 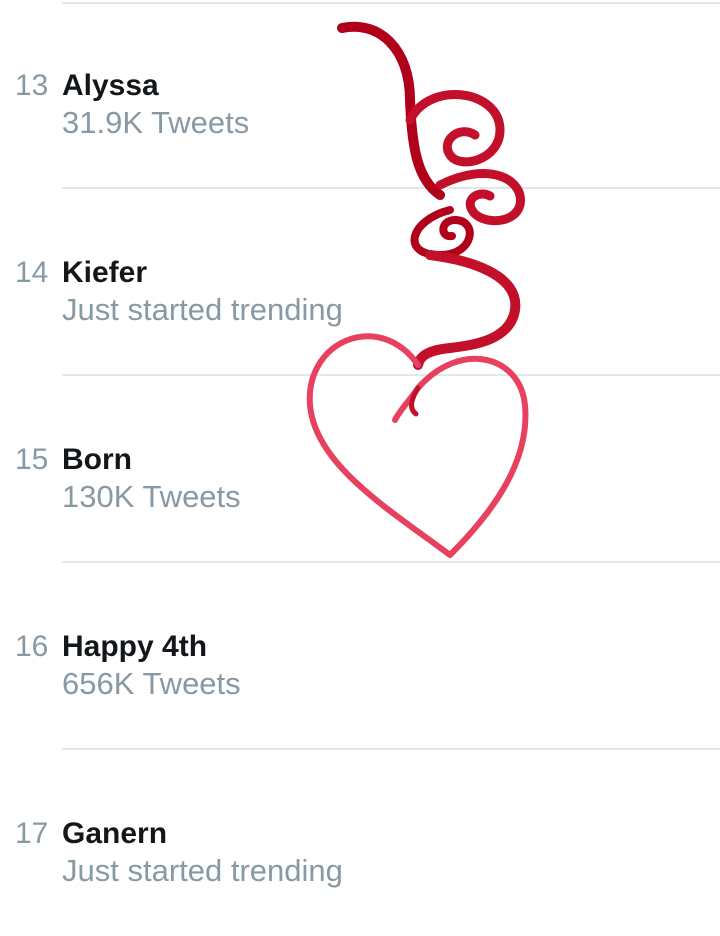 What do you see at coordinates (134, 647) in the screenshot?
I see `trend-name: Happy 4th` at bounding box center [134, 647].